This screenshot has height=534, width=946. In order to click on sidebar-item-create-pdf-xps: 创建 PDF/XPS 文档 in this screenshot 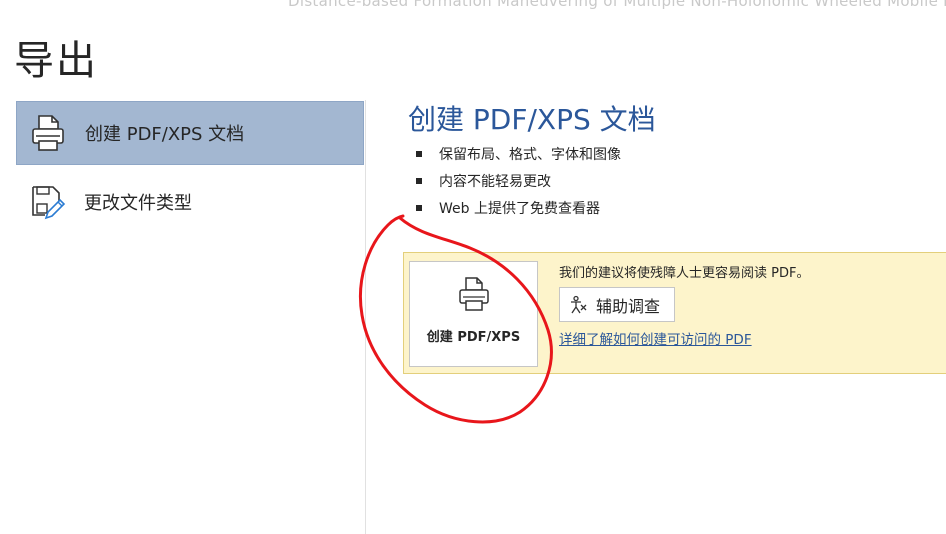, I will do `click(190, 133)`.